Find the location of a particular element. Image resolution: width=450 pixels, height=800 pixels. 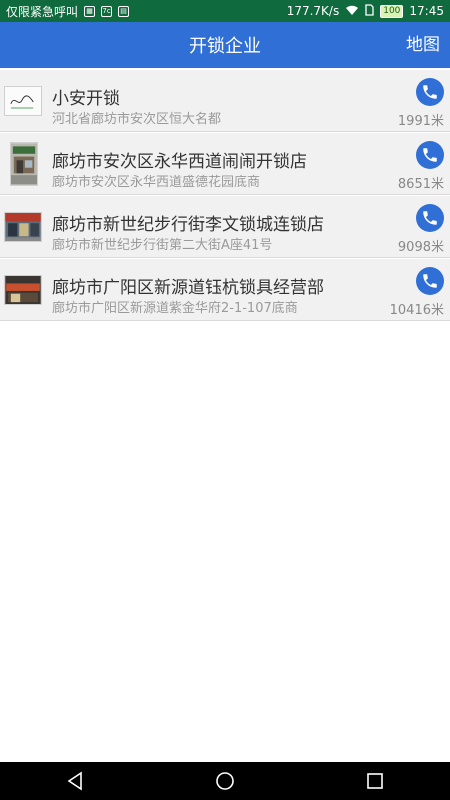

system-nav-bar is located at coordinates (225, 781).